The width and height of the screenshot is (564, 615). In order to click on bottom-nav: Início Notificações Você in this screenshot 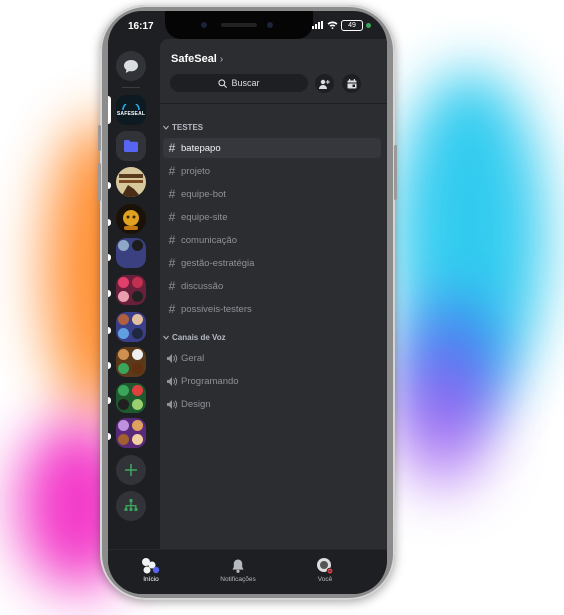, I will do `click(247, 571)`.